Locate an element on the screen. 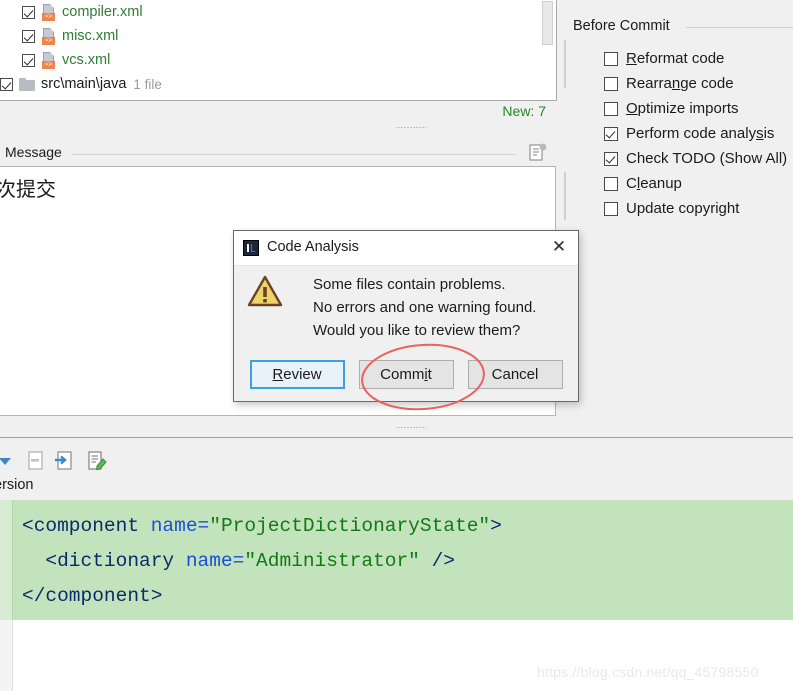  warning-triangle-icon is located at coordinates (265, 291).